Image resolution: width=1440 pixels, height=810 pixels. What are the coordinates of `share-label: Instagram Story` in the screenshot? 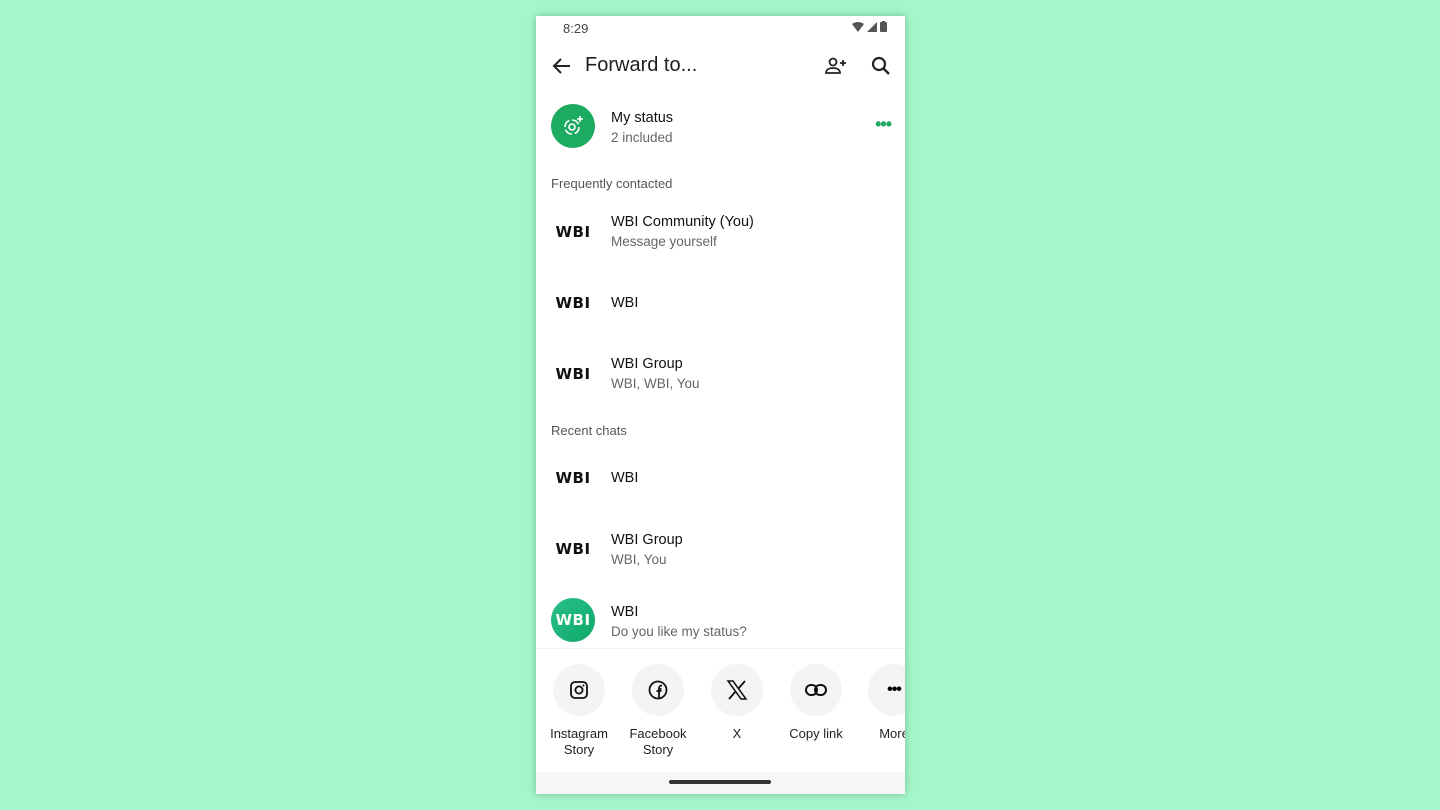 It's located at (579, 741).